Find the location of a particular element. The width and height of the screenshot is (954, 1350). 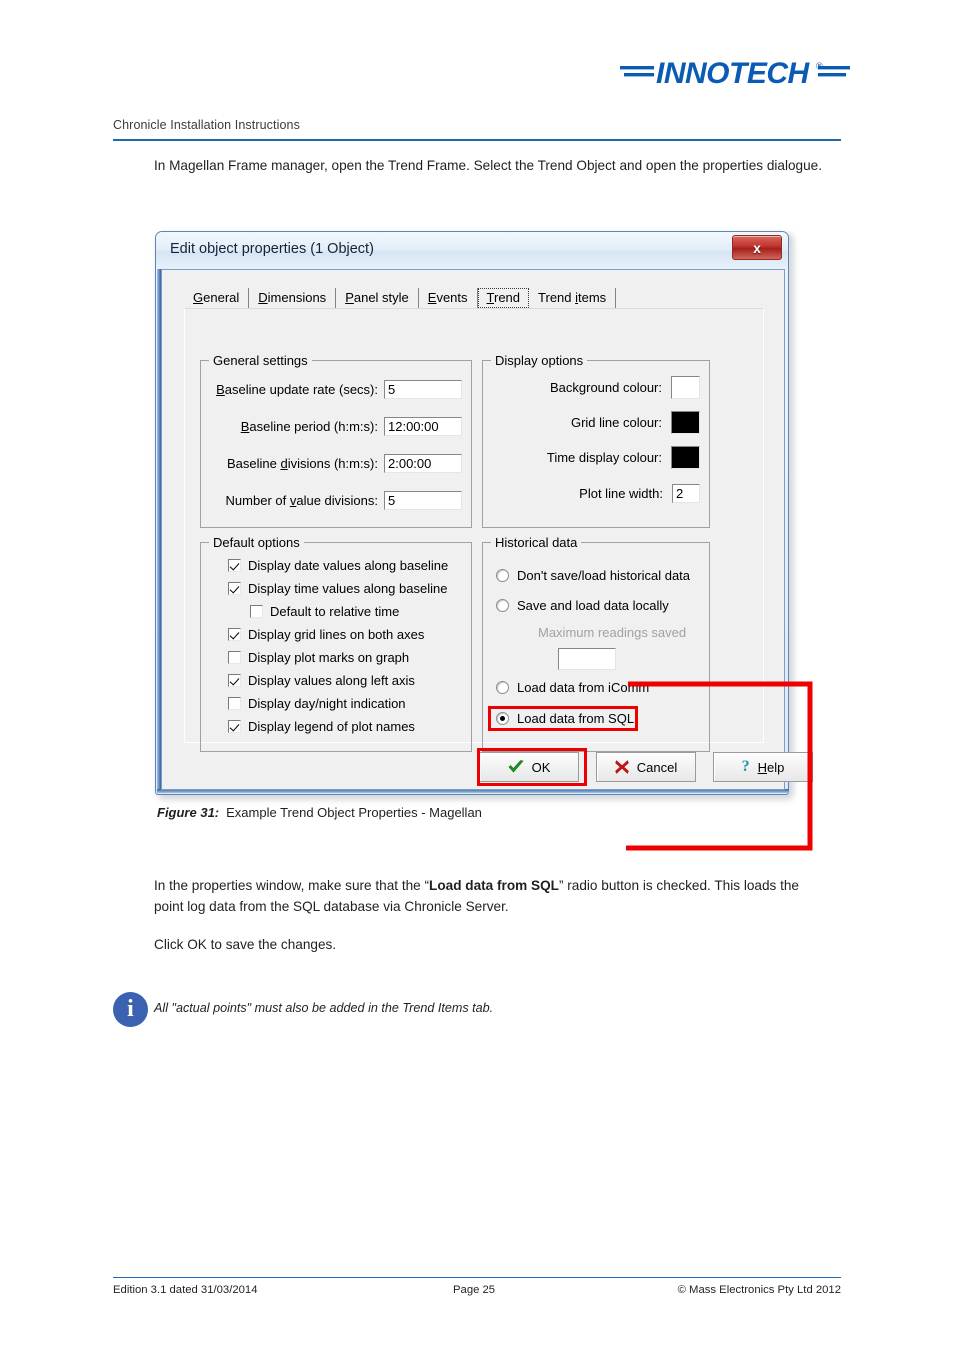

checkbox-label: Display grid lines on both axes is located at coordinates (336, 634).